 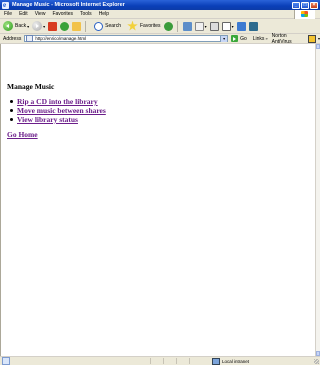 What do you see at coordinates (241, 26) in the screenshot?
I see `messenger-icon` at bounding box center [241, 26].